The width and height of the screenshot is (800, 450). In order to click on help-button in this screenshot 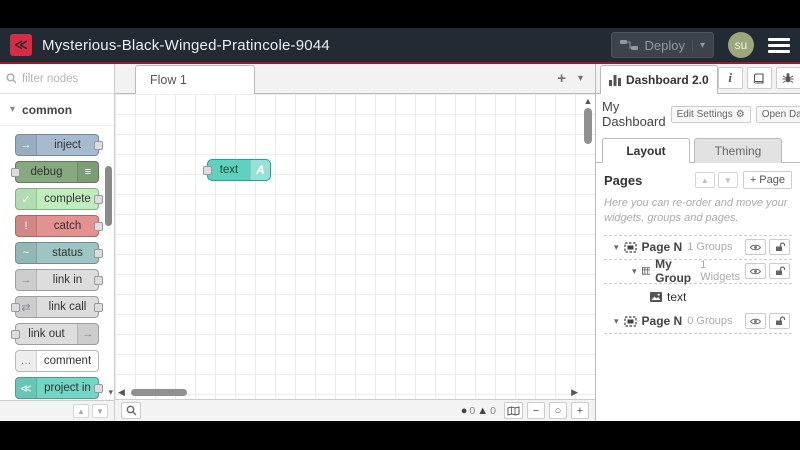, I will do `click(759, 78)`.